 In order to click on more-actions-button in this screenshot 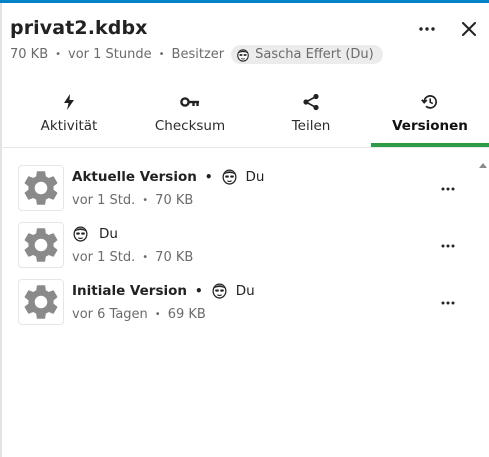, I will do `click(427, 29)`.